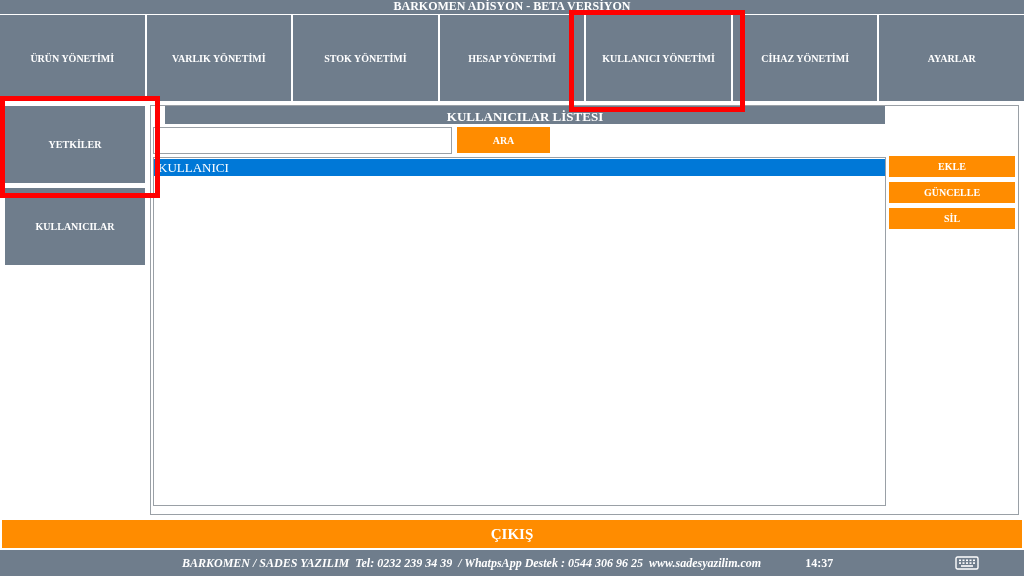  Describe the element at coordinates (512, 534) in the screenshot. I see `exit-button: ÇIKIŞ` at that location.